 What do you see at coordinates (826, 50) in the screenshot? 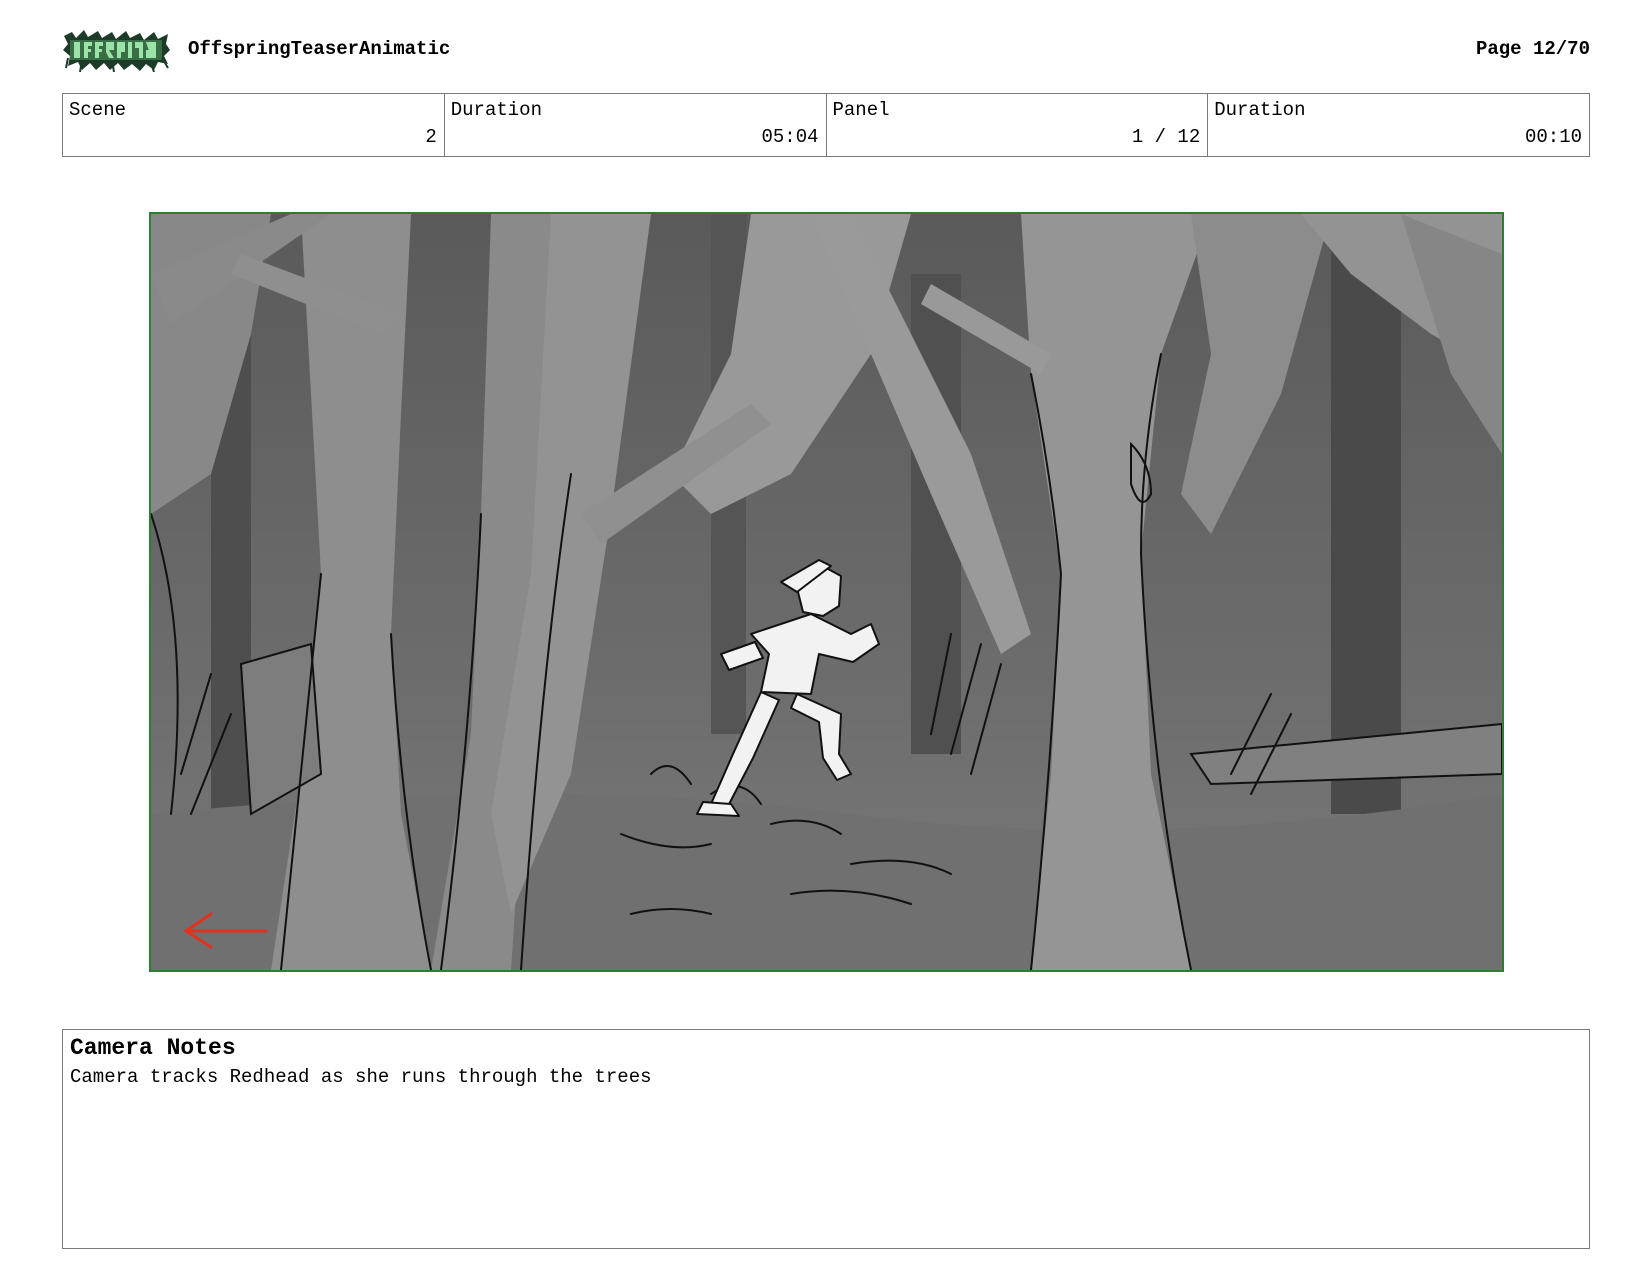
I see `page-header: OffspringTeaserAnimatic Page 12/70` at bounding box center [826, 50].